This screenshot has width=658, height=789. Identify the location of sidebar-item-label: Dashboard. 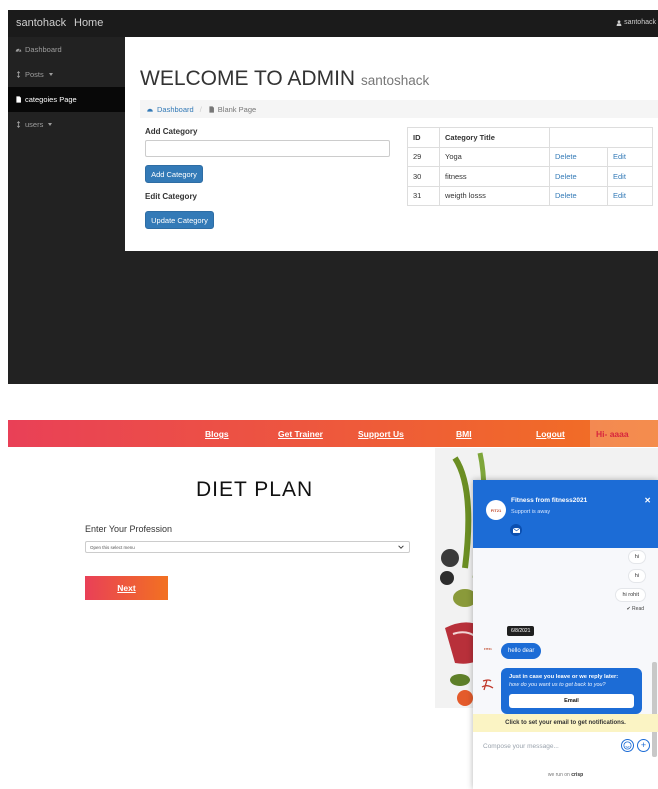
(43, 49).